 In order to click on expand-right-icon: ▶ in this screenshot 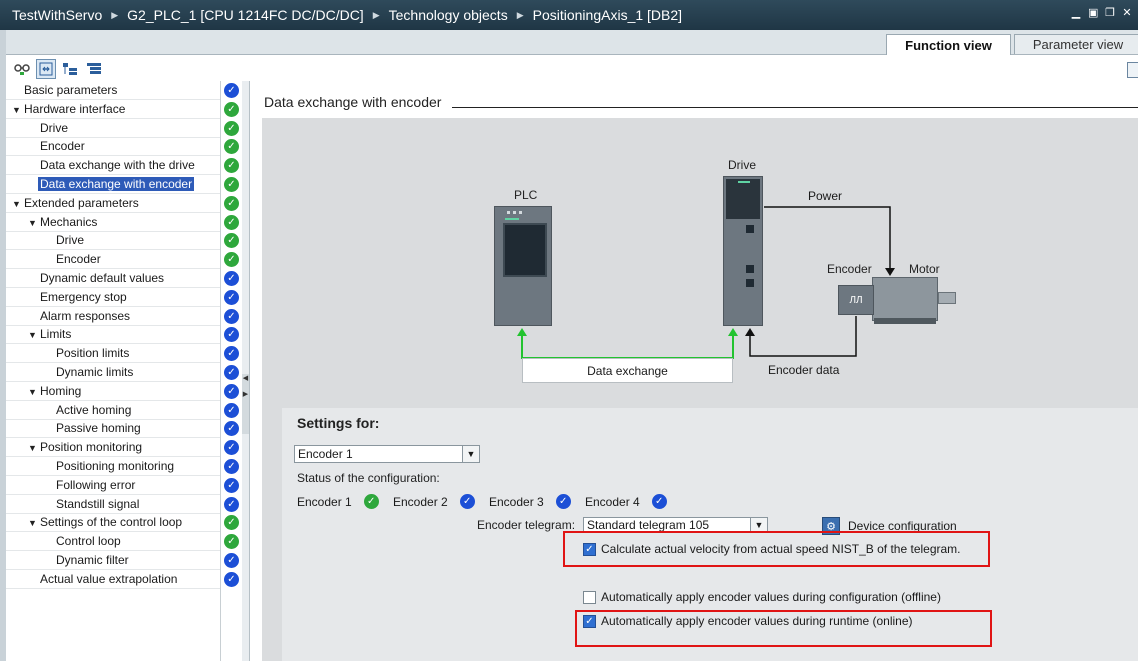, I will do `click(245, 394)`.